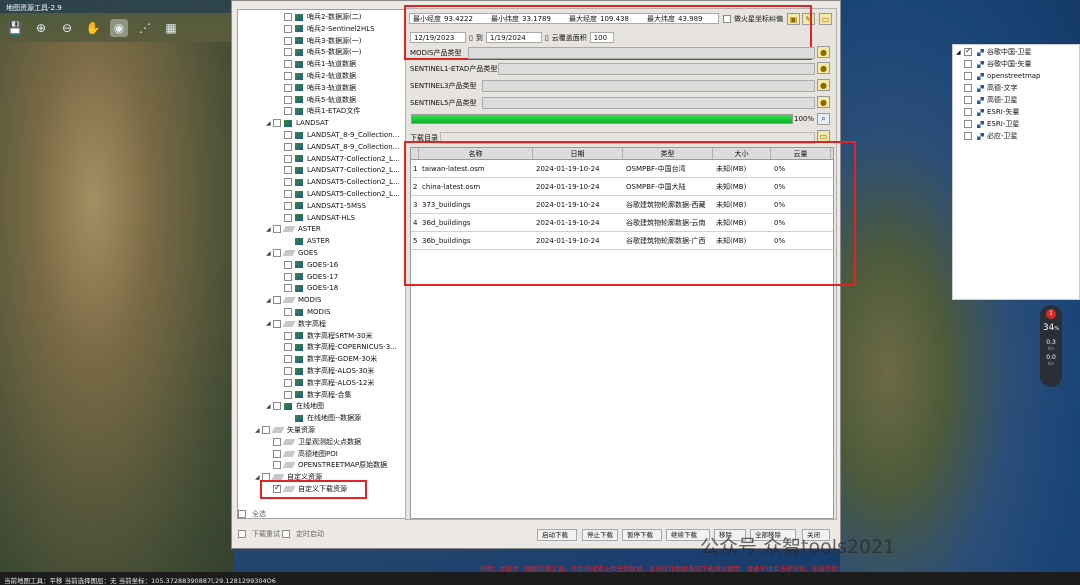  I want to click on tree-item: 数字高程-ALOS-30米, so click(325, 371).